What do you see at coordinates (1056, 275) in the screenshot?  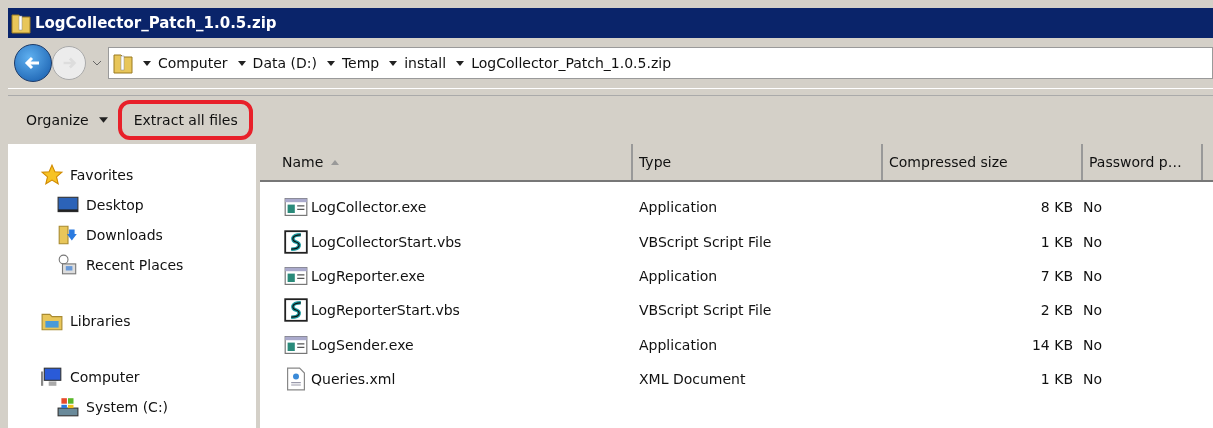 I see `file-size-cell-text: 7 KB` at bounding box center [1056, 275].